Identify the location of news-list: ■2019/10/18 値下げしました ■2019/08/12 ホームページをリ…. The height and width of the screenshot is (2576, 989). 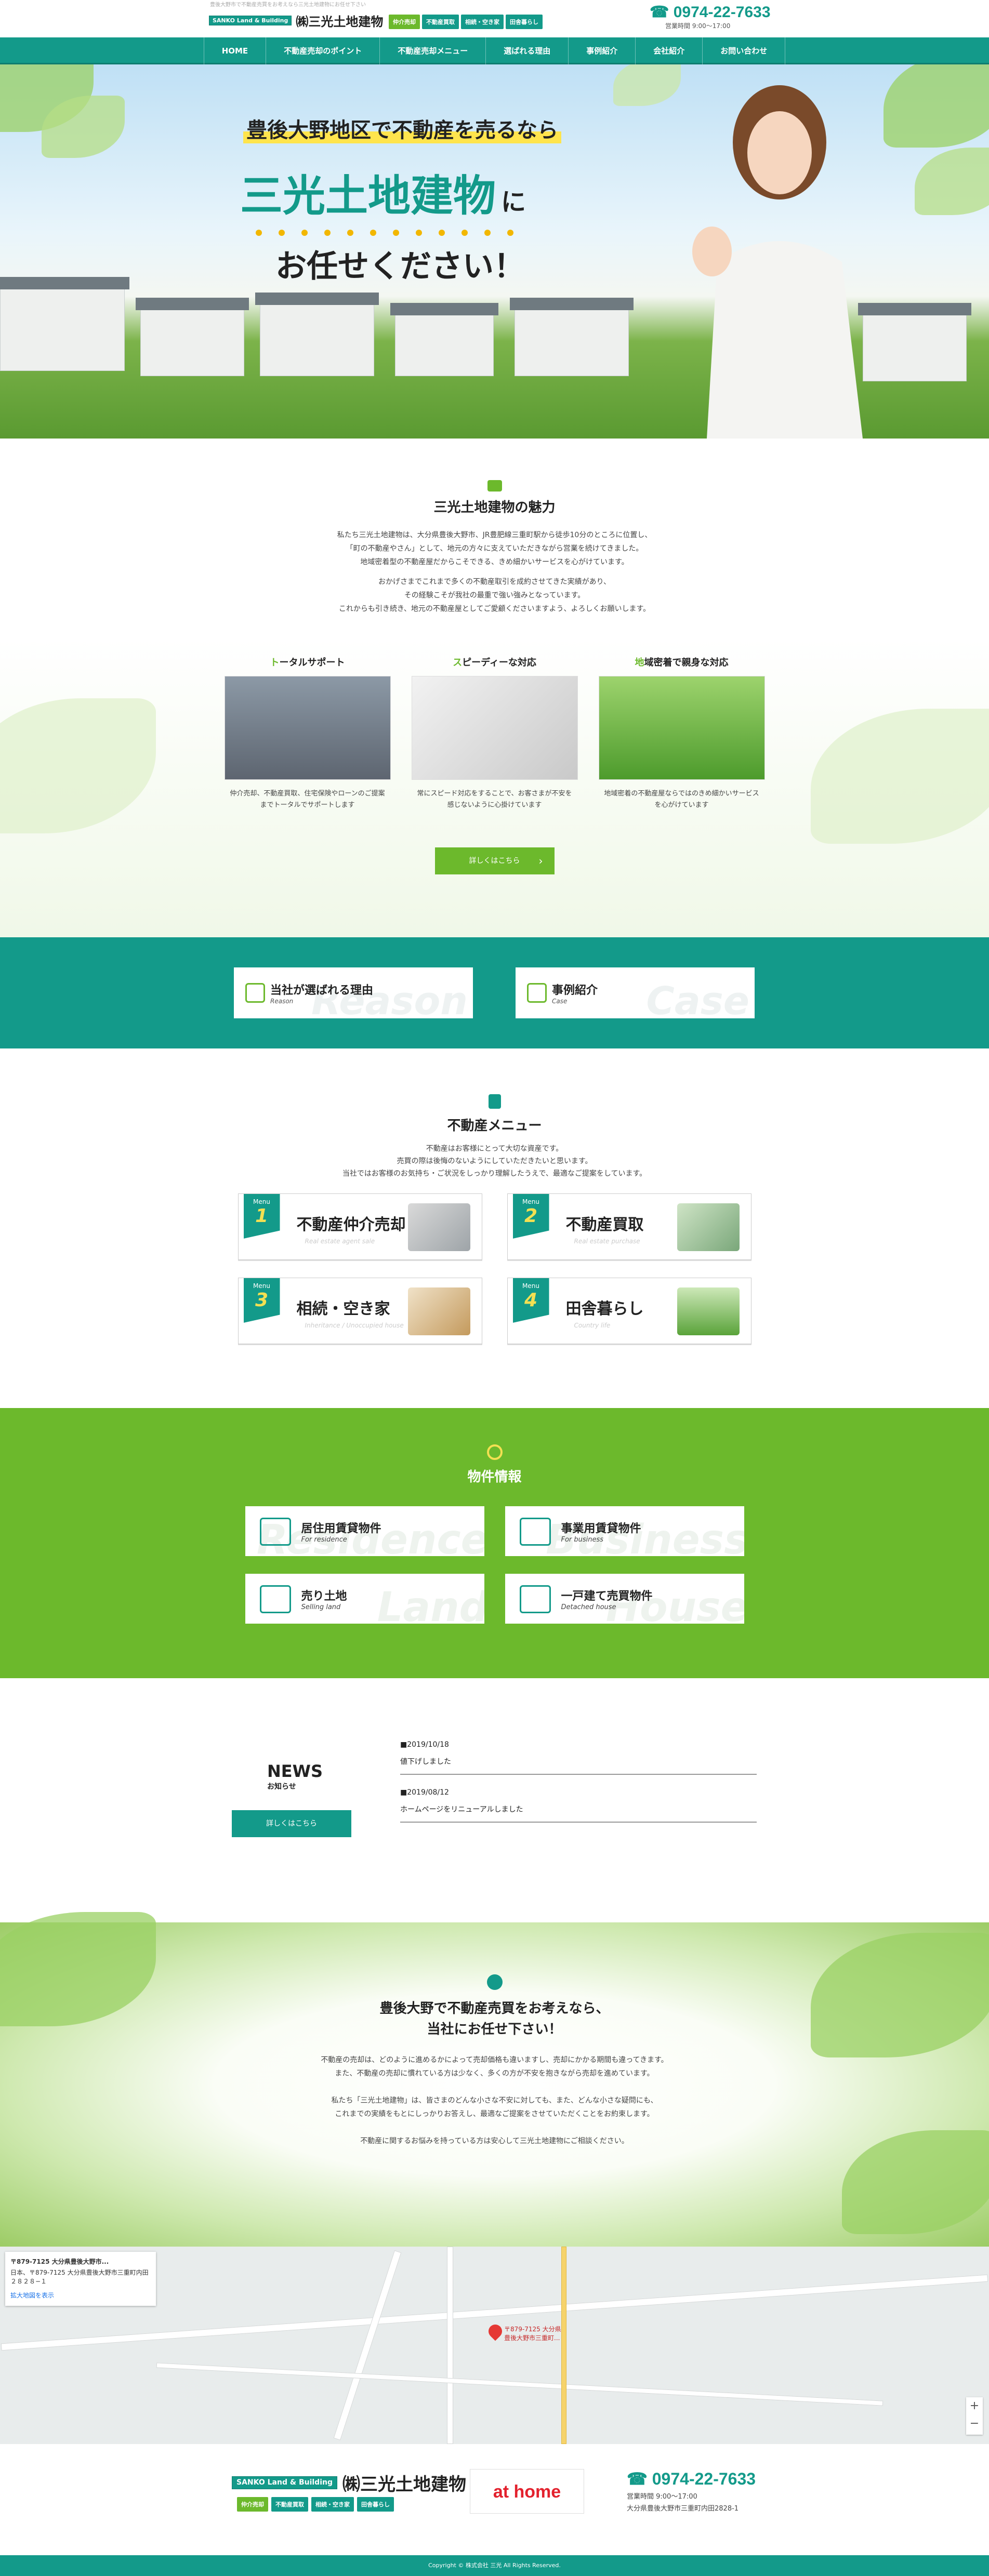
(578, 1783).